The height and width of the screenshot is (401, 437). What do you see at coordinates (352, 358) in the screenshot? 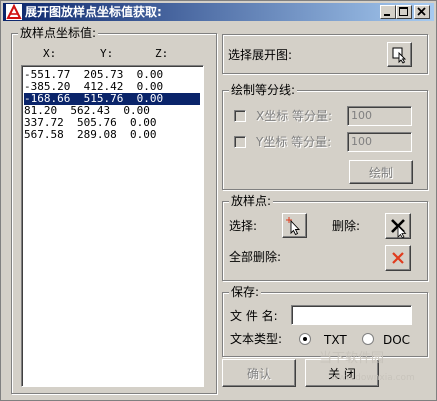
I see `watermark-text: 当下软件园` at bounding box center [352, 358].